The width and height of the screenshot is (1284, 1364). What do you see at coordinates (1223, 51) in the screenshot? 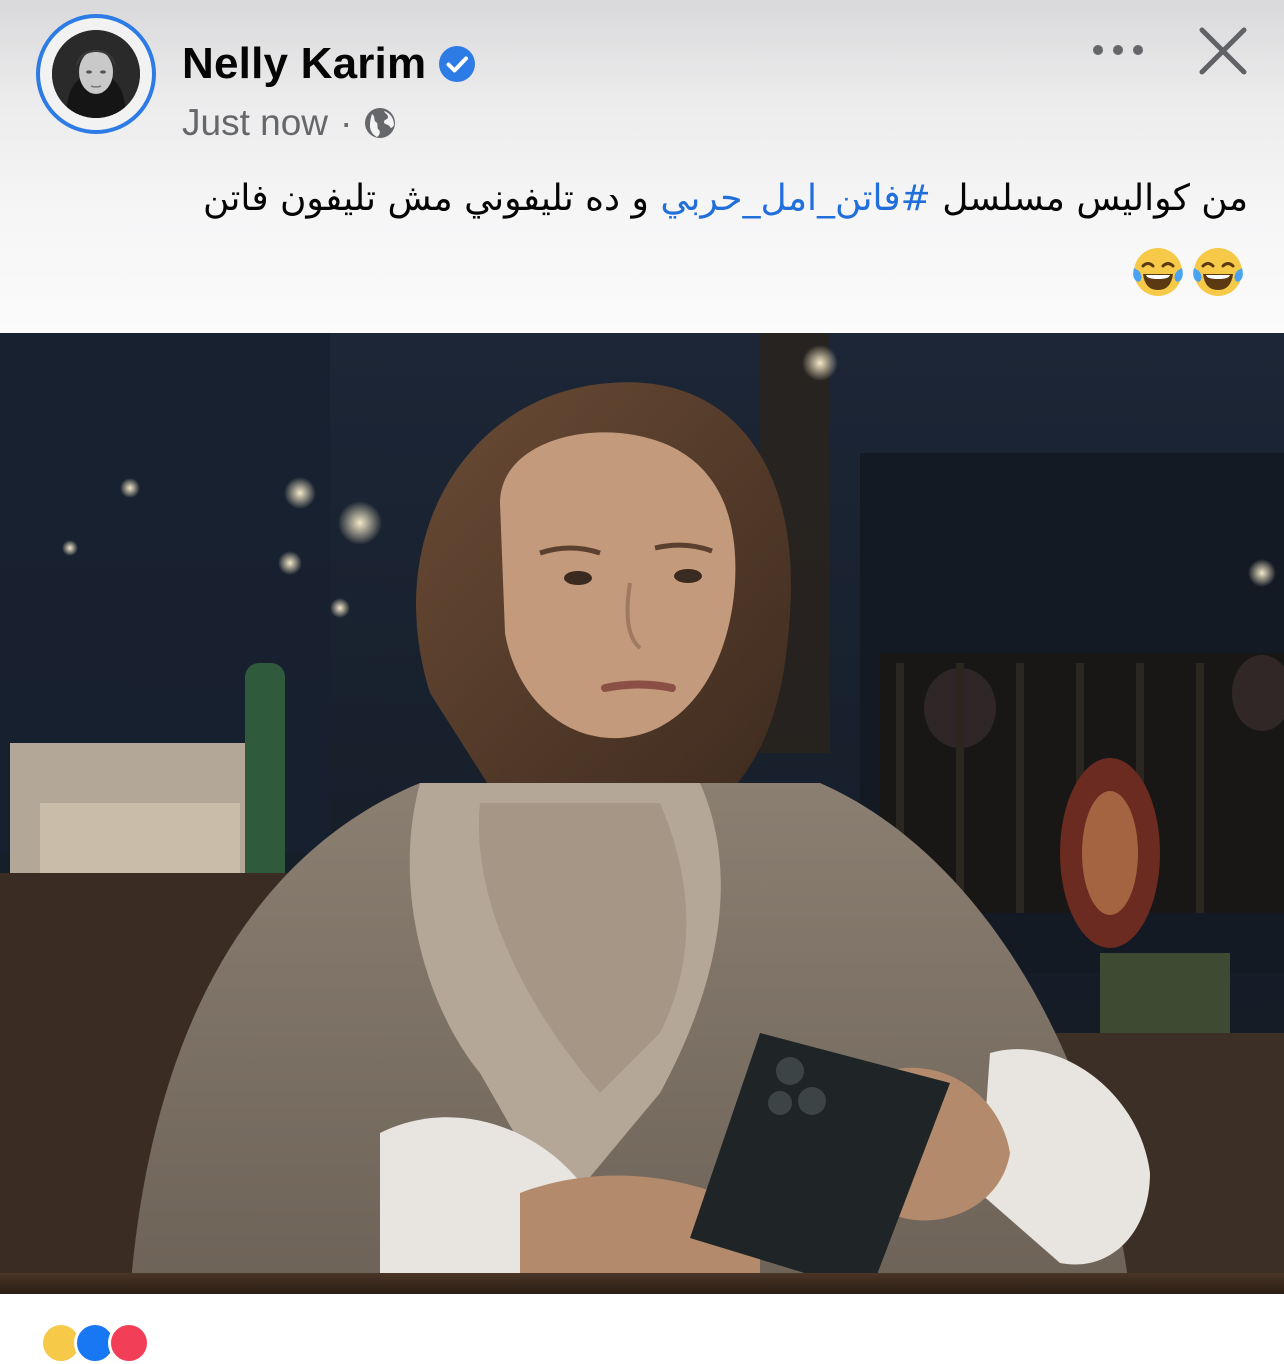
I see `close-button` at bounding box center [1223, 51].